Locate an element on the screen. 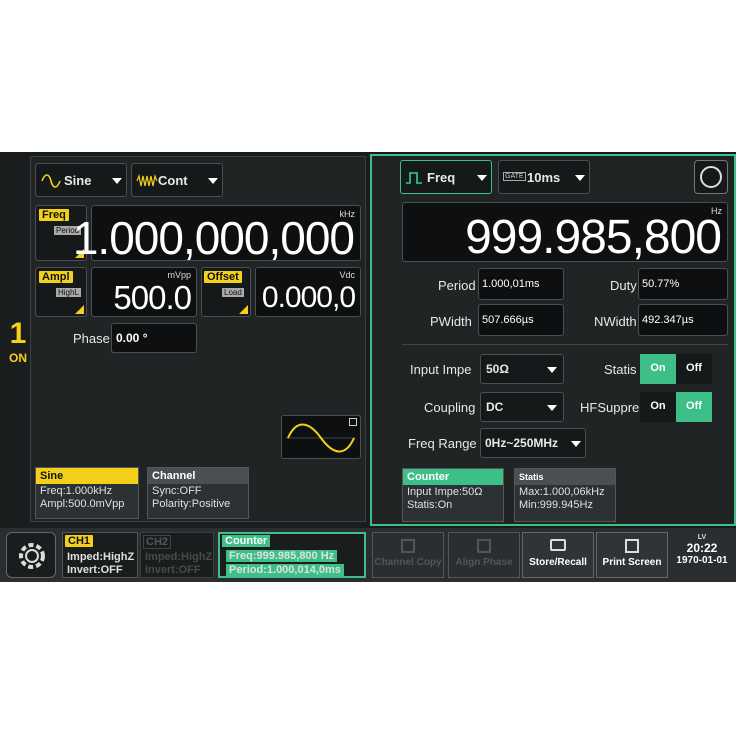 The width and height of the screenshot is (736, 736). hf-off-button: Off is located at coordinates (694, 407).